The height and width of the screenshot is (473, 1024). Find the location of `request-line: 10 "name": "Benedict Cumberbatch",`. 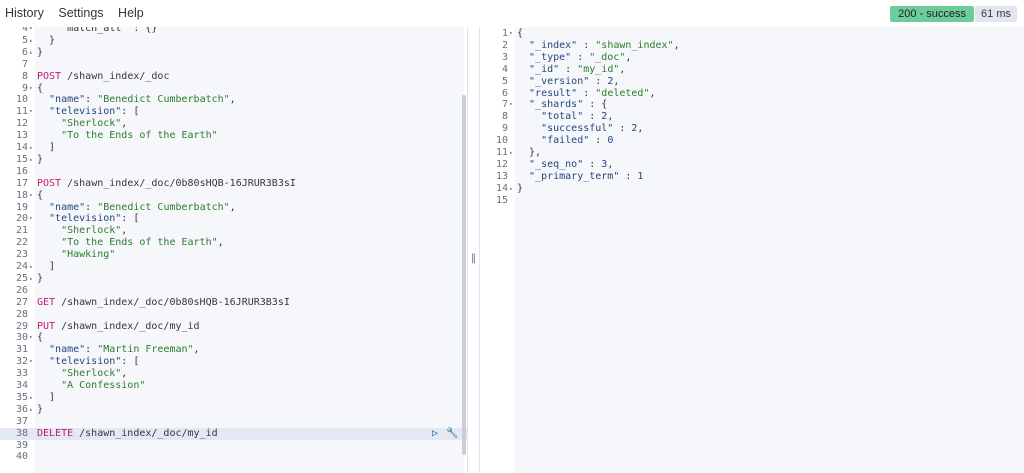

request-line: 10 "name": "Benedict Cumberbatch", is located at coordinates (233, 100).